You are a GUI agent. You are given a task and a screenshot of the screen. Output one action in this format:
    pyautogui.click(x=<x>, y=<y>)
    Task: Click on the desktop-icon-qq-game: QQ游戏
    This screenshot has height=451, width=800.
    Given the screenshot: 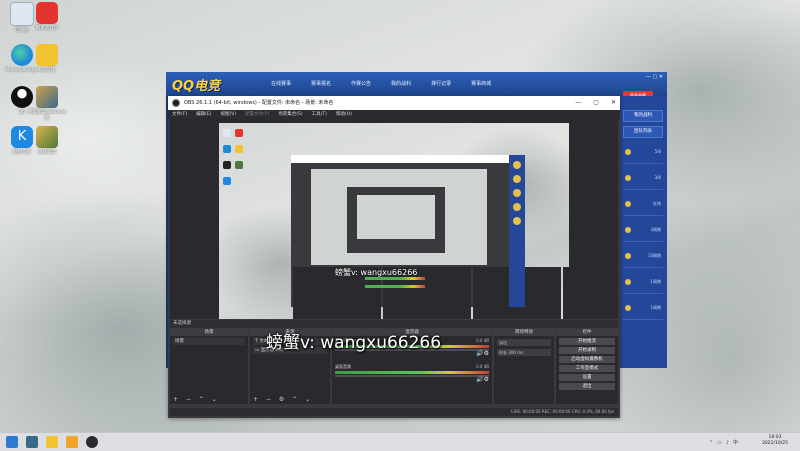 What is the action you would take?
    pyautogui.click(x=47, y=59)
    